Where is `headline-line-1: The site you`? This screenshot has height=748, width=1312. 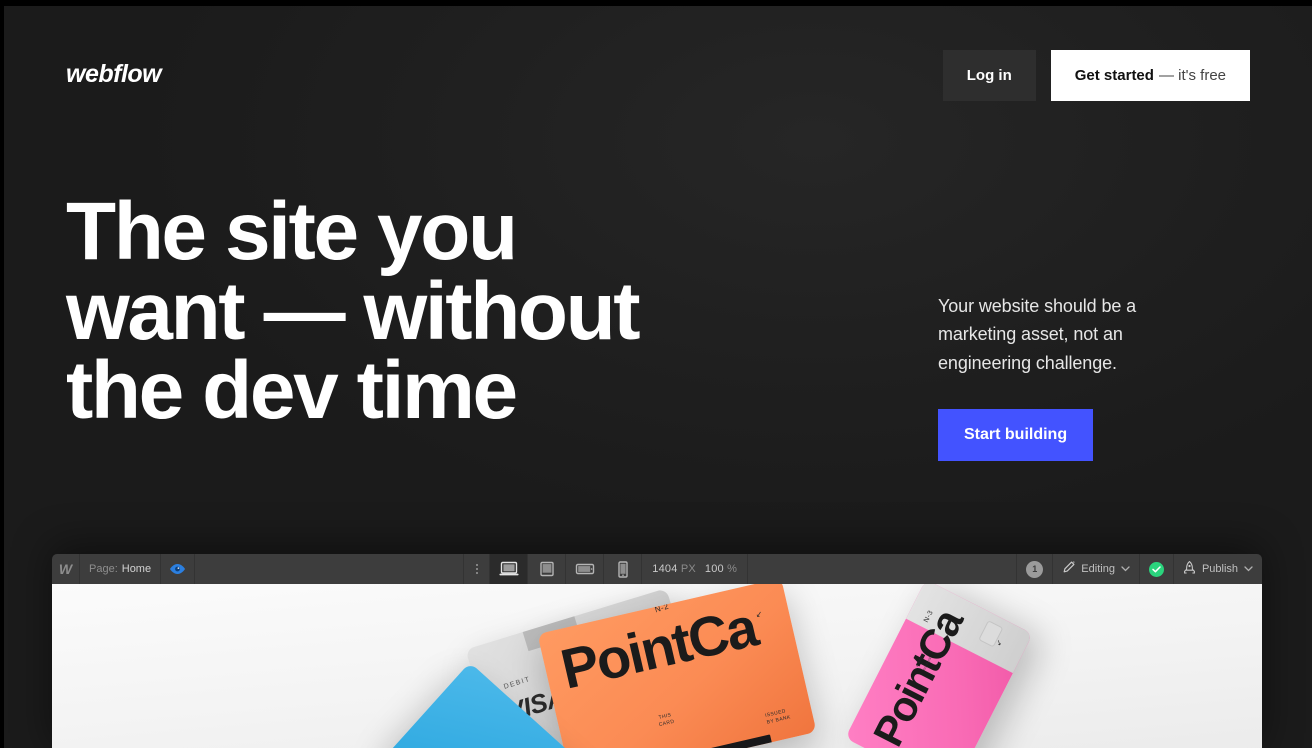
headline-line-1: The site you is located at coordinates (292, 231).